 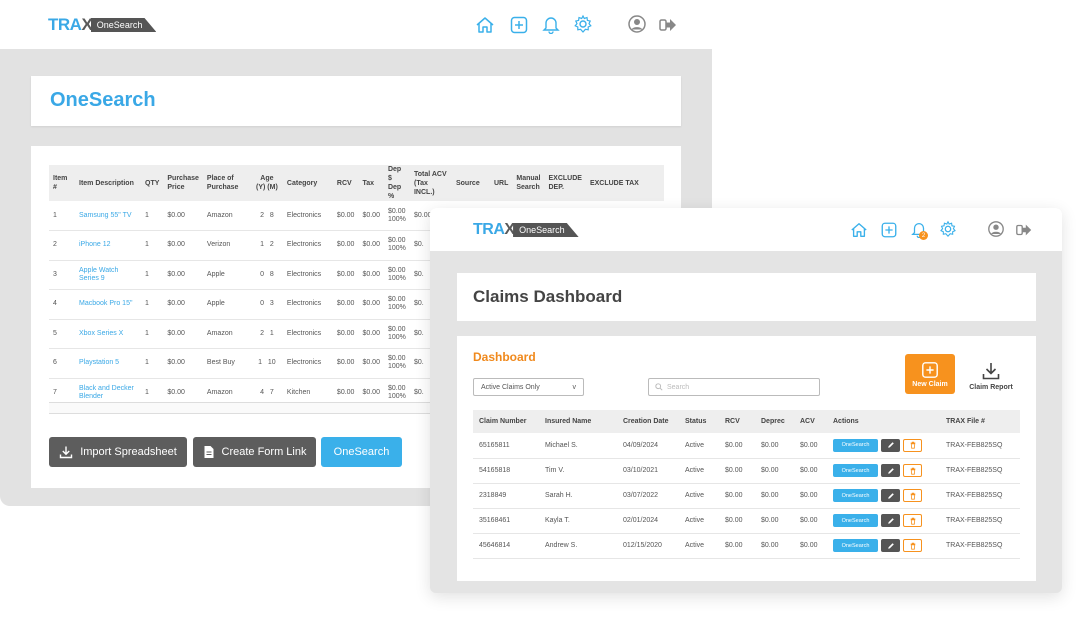 I want to click on trash-icon, so click(x=912, y=521).